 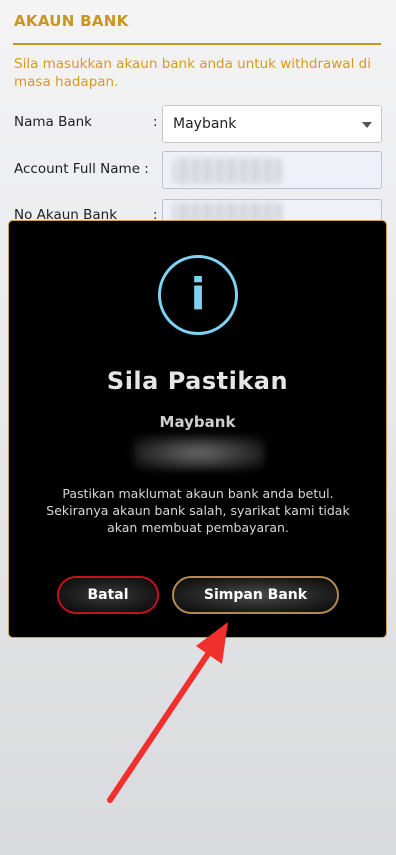 What do you see at coordinates (167, 712) in the screenshot?
I see `red-arrow-annotation` at bounding box center [167, 712].